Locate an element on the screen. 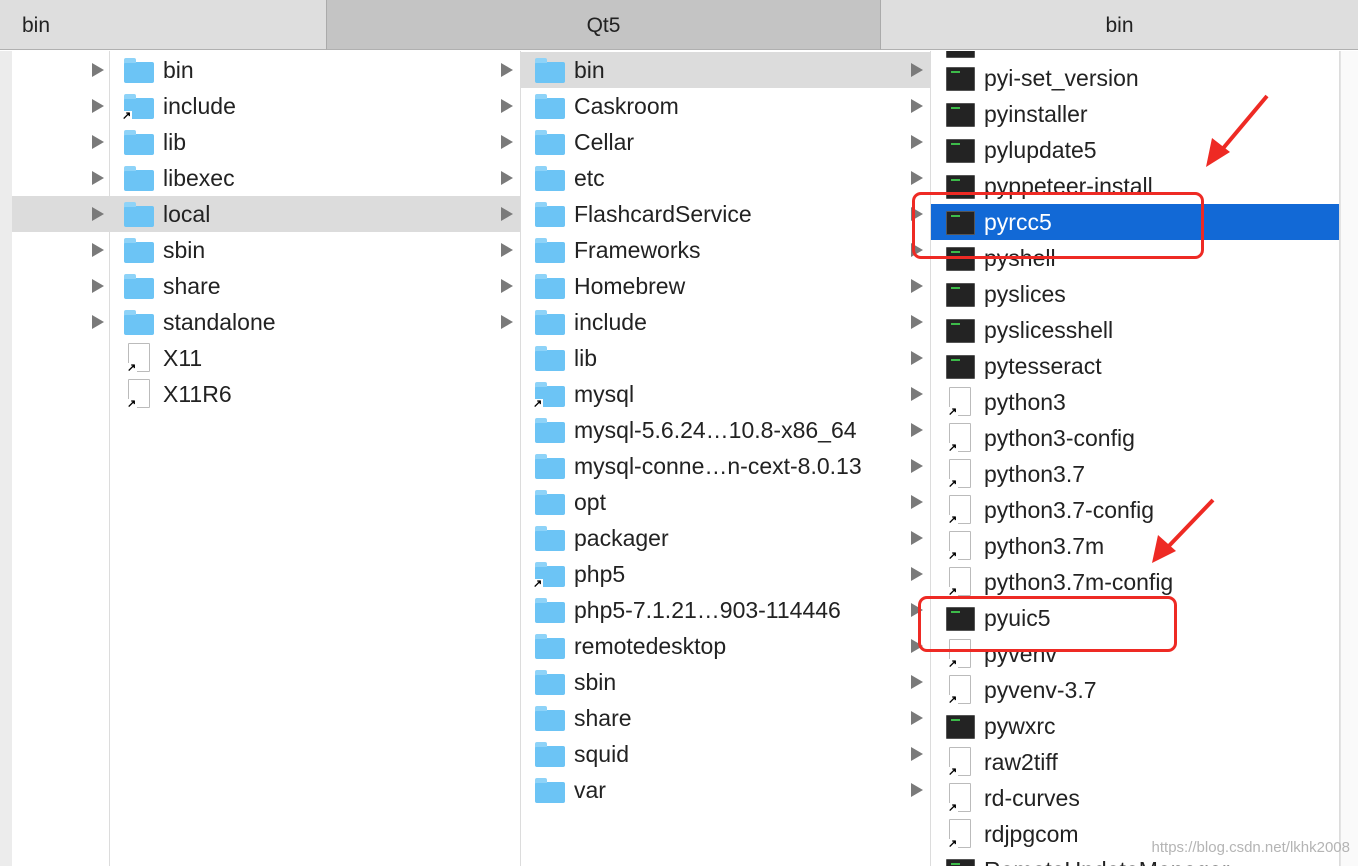 This screenshot has width=1358, height=866. watermark: https://blog.csdn.net/lkhk2008 is located at coordinates (1250, 847).